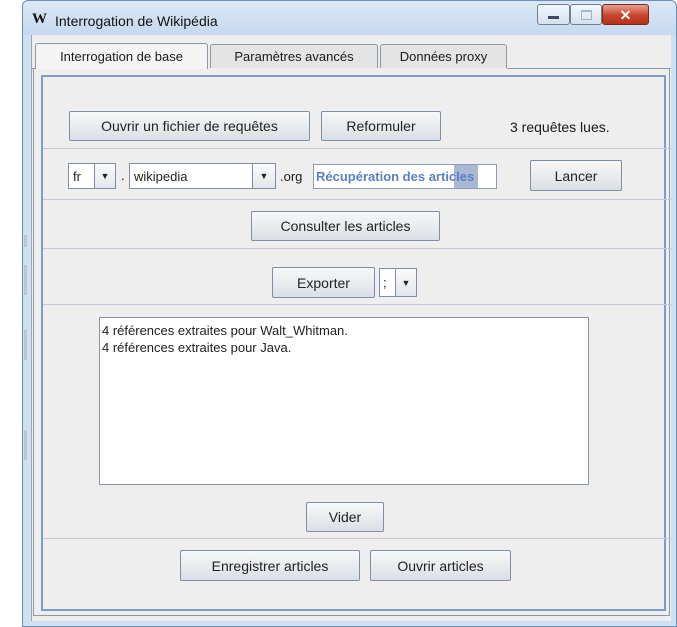  I want to click on log-line: 4 références extraites pour Java., so click(197, 347).